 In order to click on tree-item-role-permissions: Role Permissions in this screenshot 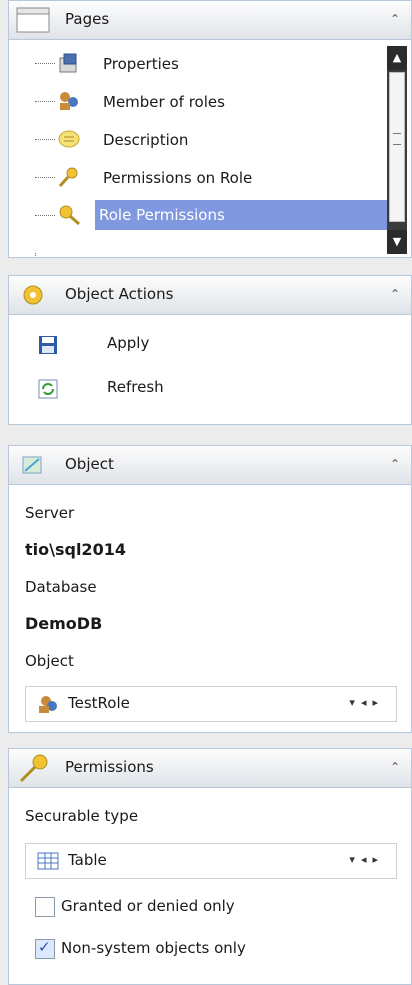, I will do `click(207, 215)`.